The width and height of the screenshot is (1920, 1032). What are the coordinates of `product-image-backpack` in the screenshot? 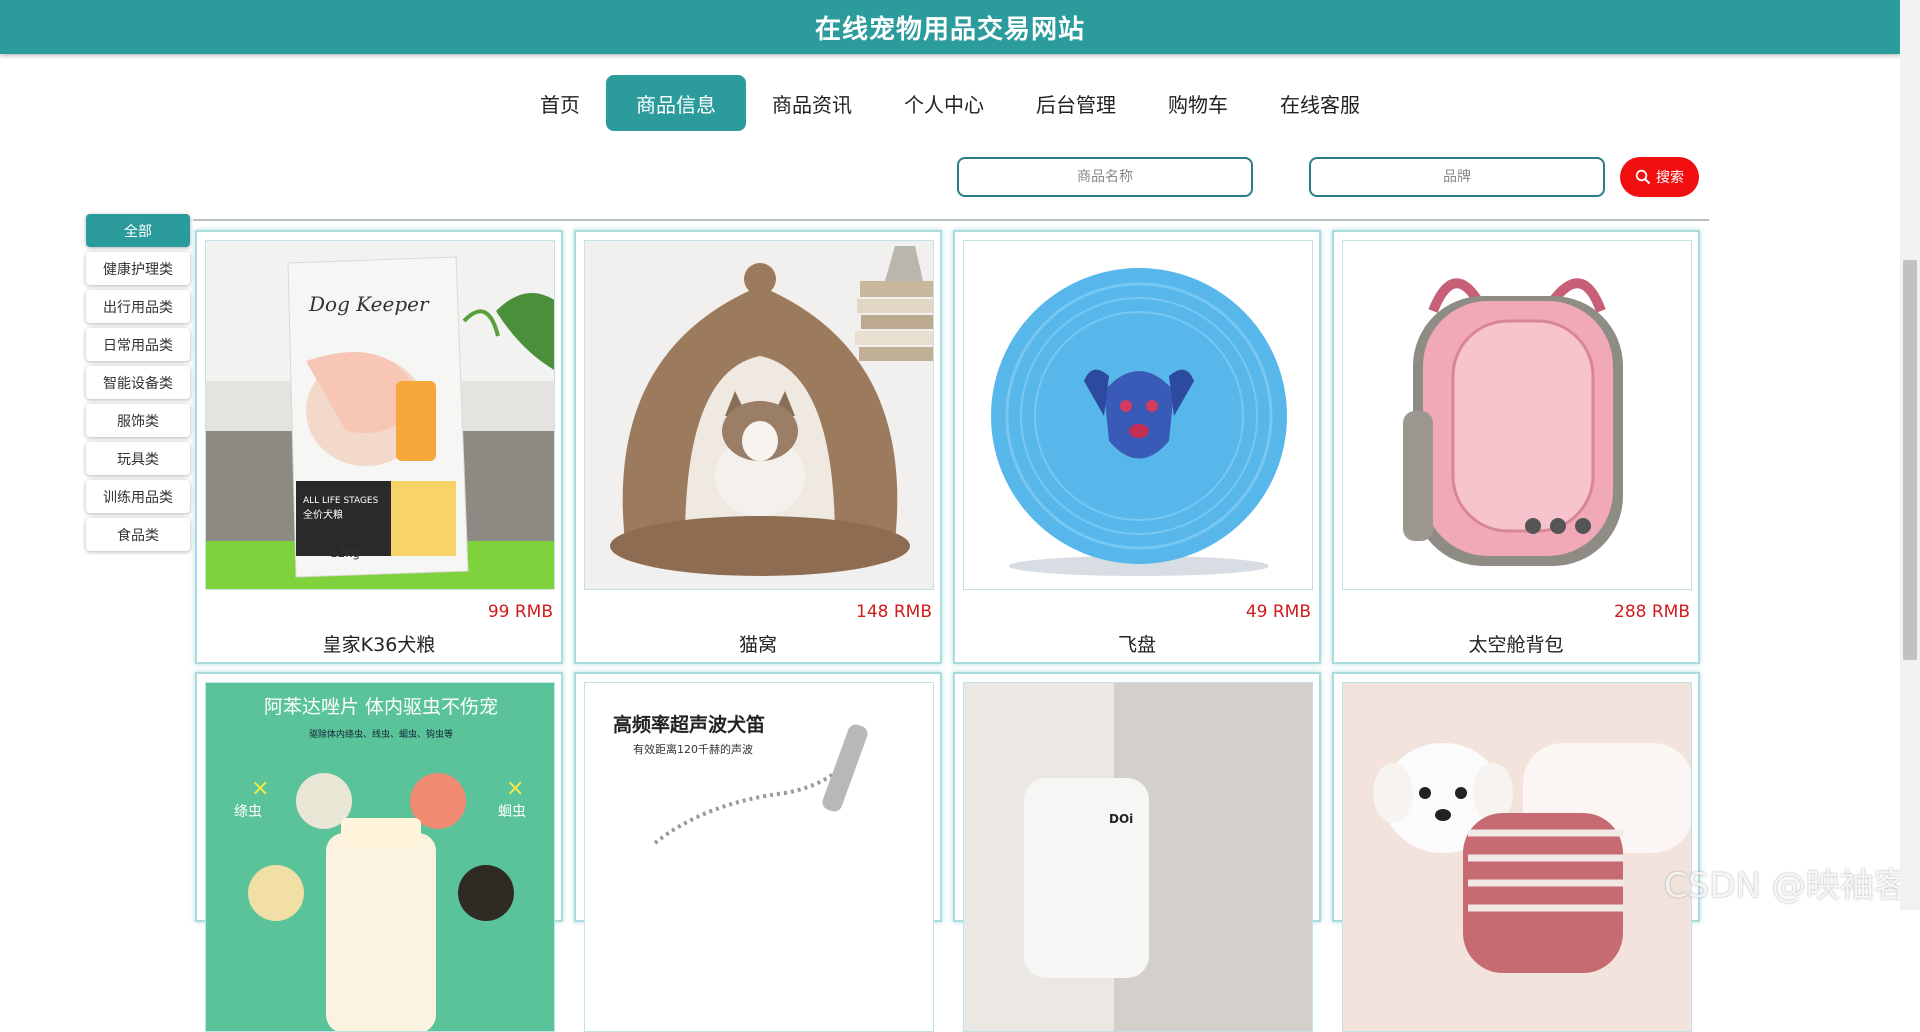 It's located at (1517, 415).